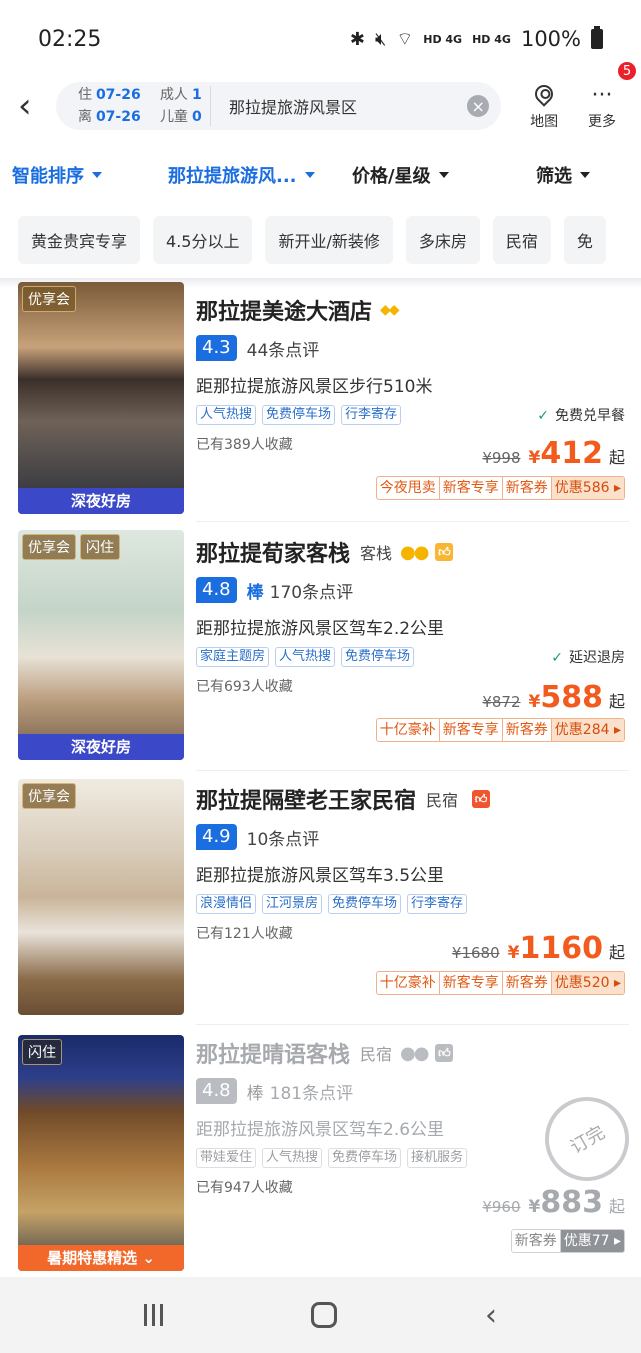 The height and width of the screenshot is (1353, 641). Describe the element at coordinates (292, 904) in the screenshot. I see `feature-tag: 江河景房` at that location.